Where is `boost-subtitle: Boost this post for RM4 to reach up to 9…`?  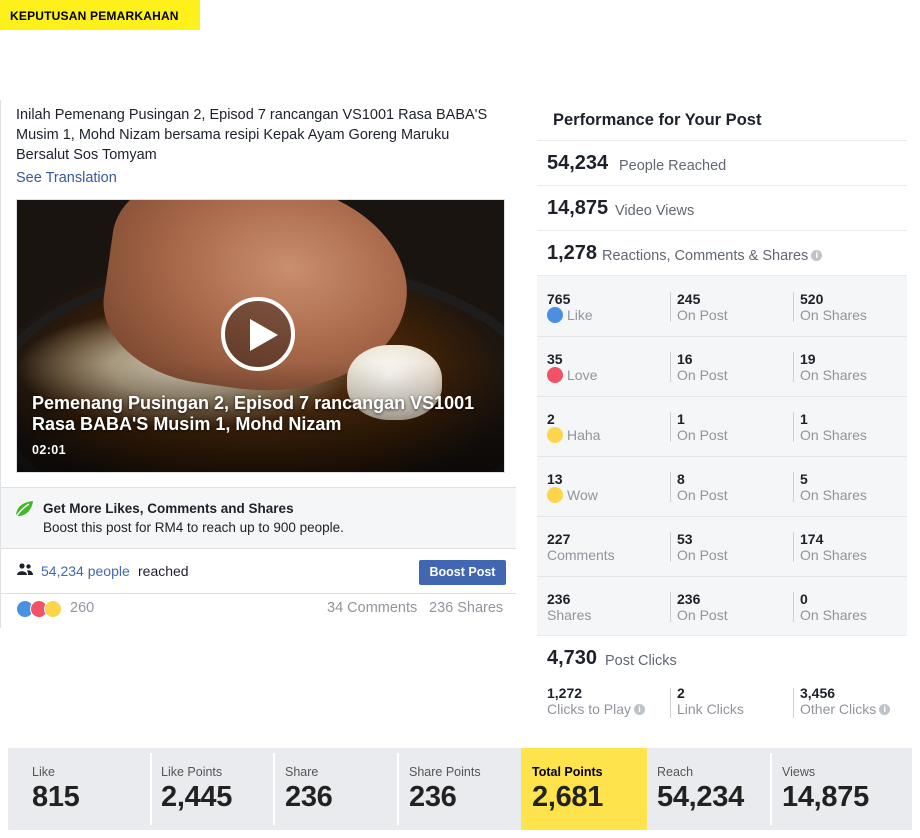
boost-subtitle: Boost this post for RM4 to reach up to 9… is located at coordinates (193, 527).